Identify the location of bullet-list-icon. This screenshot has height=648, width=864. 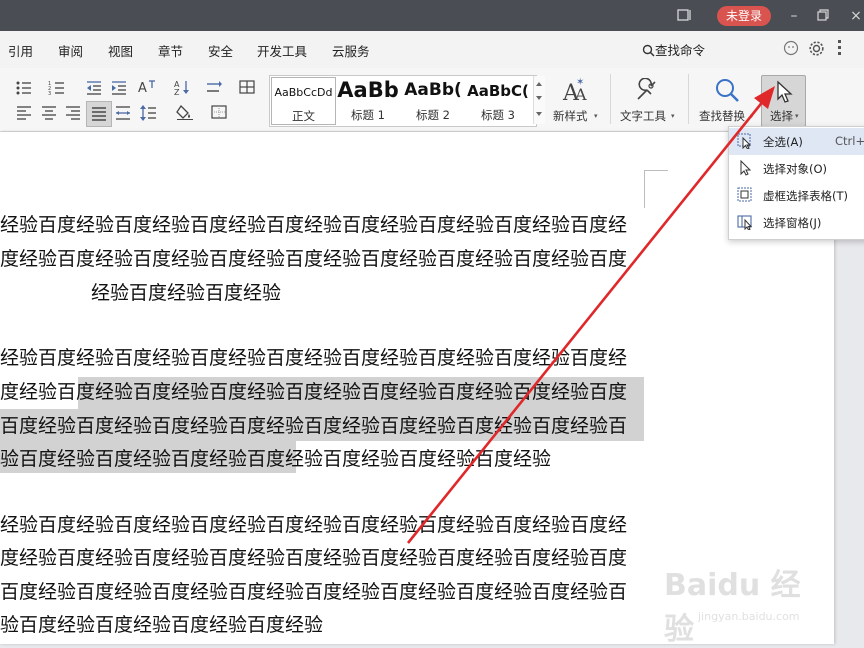
(24, 88).